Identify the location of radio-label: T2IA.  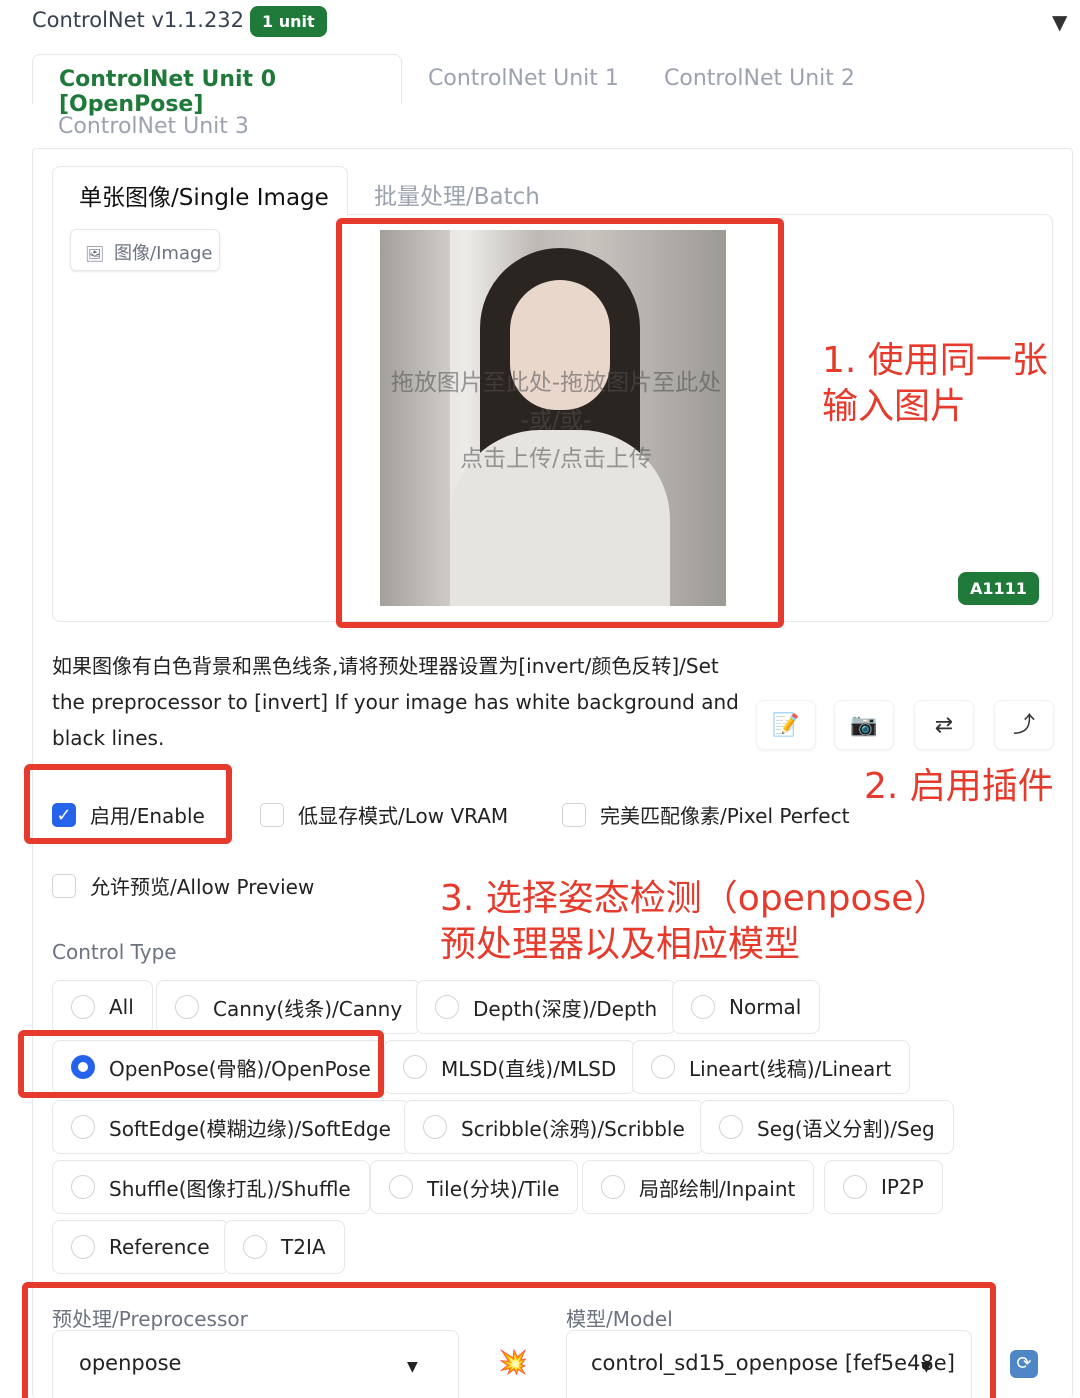
(303, 1247).